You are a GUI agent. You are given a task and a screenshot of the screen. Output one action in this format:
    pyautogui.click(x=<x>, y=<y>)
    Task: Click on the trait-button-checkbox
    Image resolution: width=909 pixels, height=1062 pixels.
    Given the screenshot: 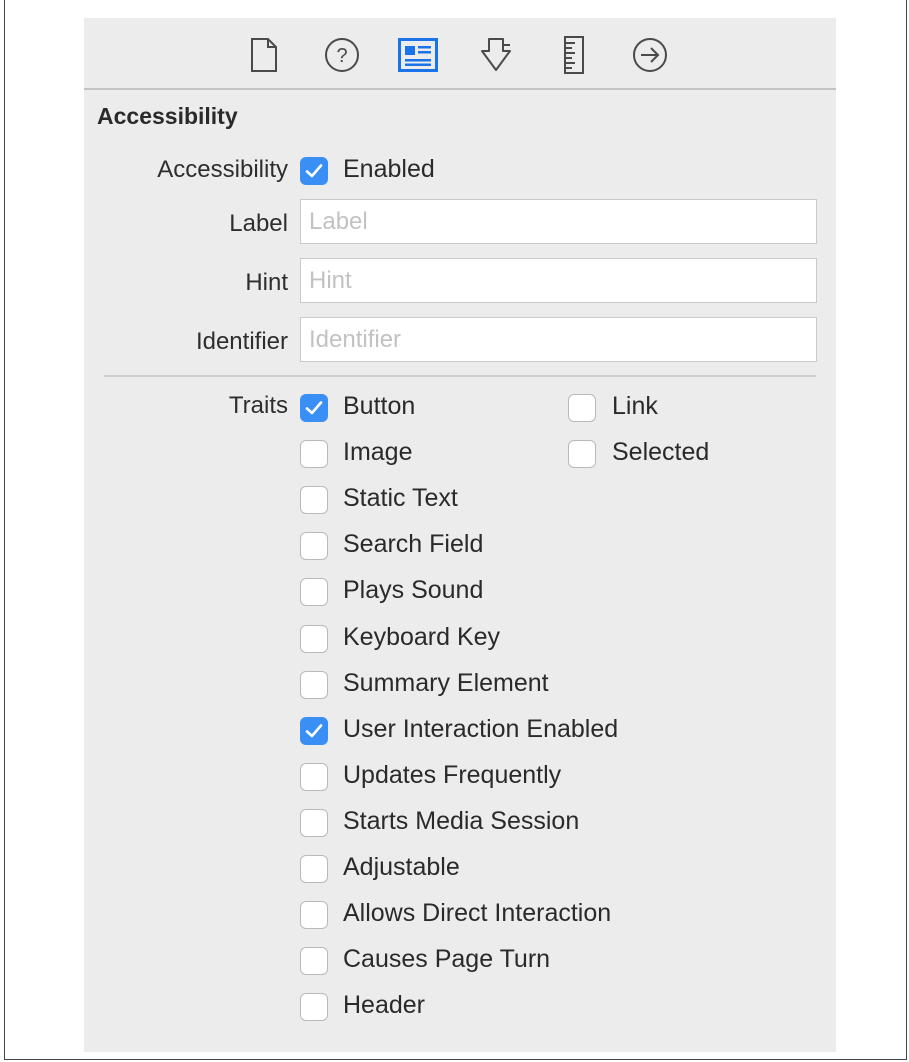 What is the action you would take?
    pyautogui.click(x=314, y=408)
    